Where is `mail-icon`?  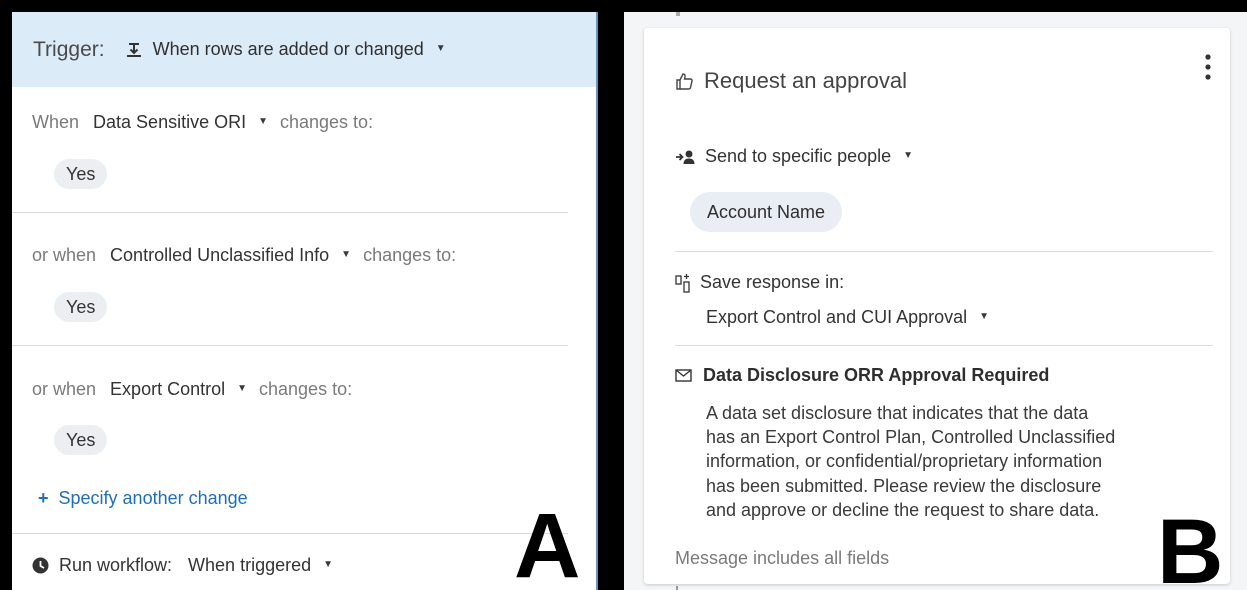 mail-icon is located at coordinates (683, 375).